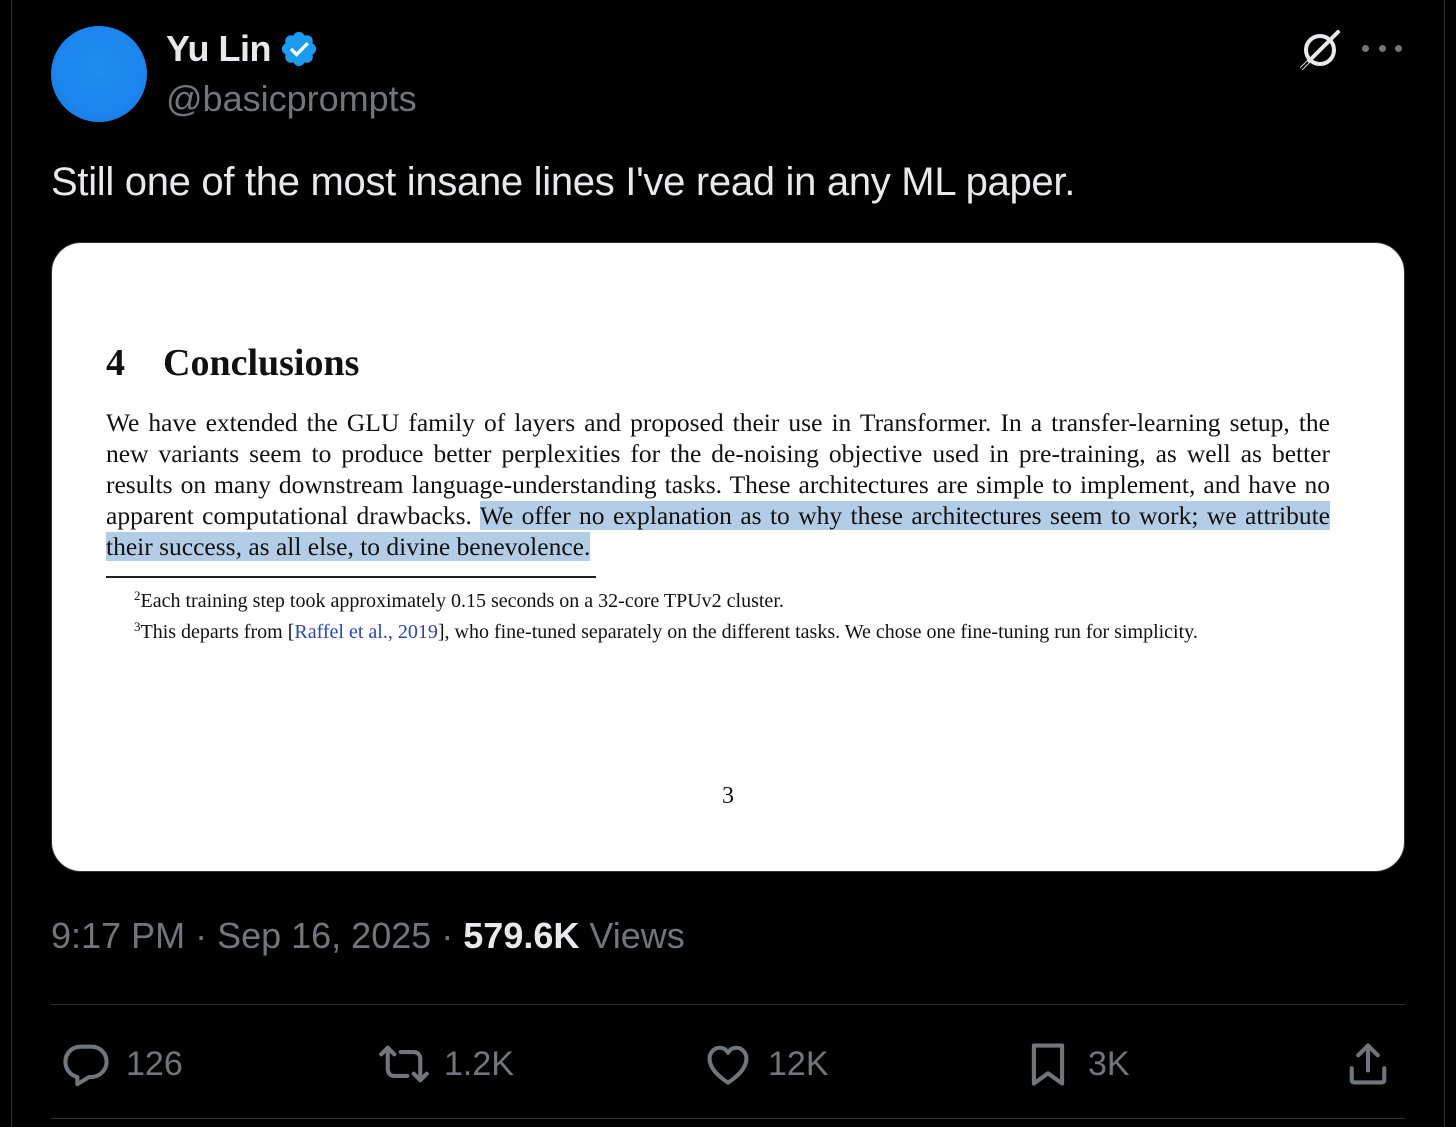 This screenshot has width=1456, height=1127. What do you see at coordinates (521, 935) in the screenshot?
I see `views-count: 579.6K` at bounding box center [521, 935].